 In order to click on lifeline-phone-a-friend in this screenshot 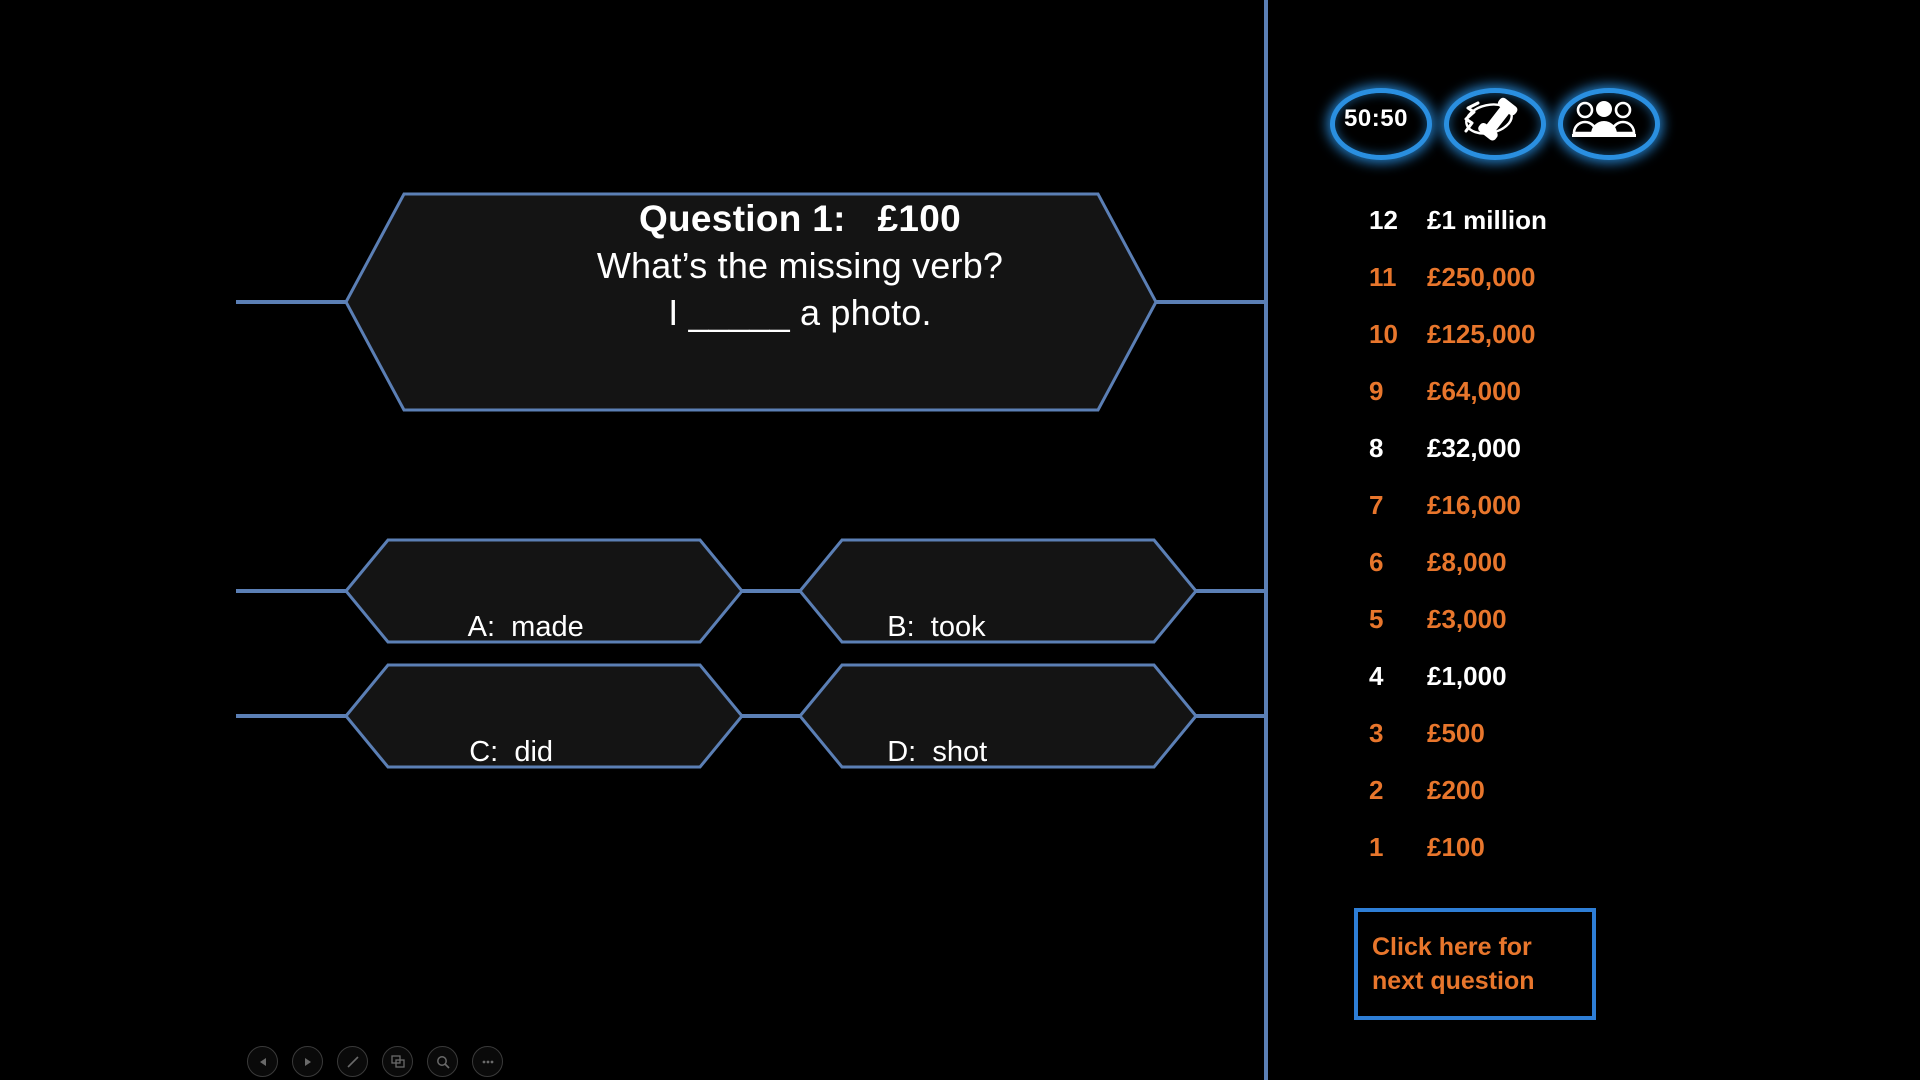, I will do `click(1495, 124)`.